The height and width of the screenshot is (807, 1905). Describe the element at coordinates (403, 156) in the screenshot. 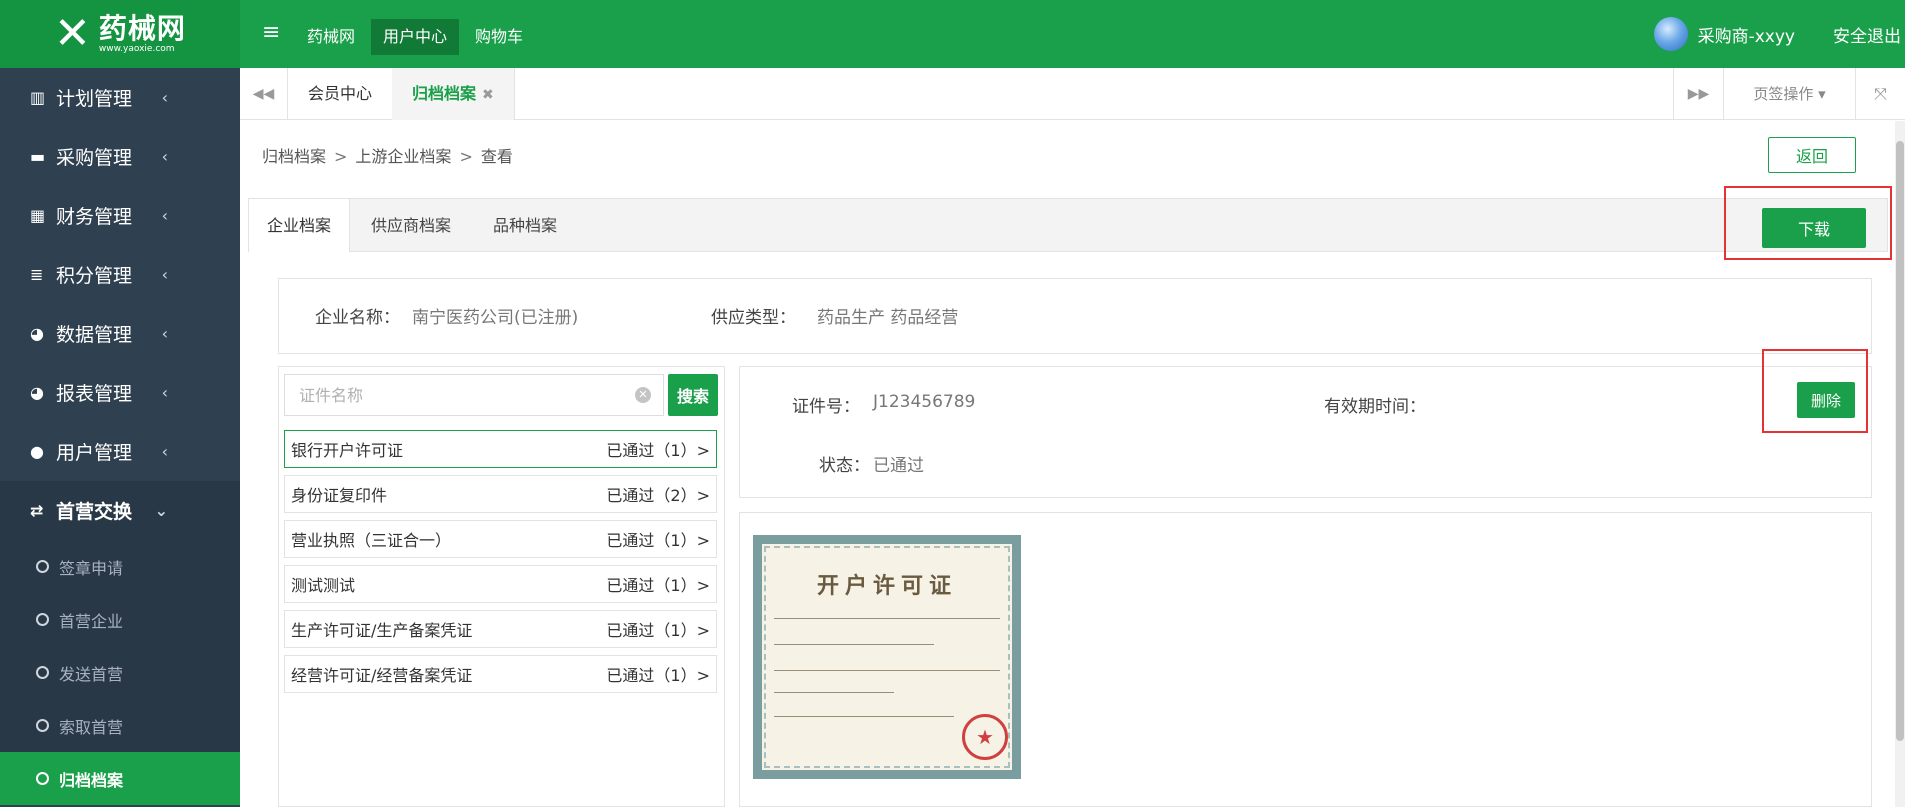

I see `breadcrumb-item: 上游企业档案` at that location.